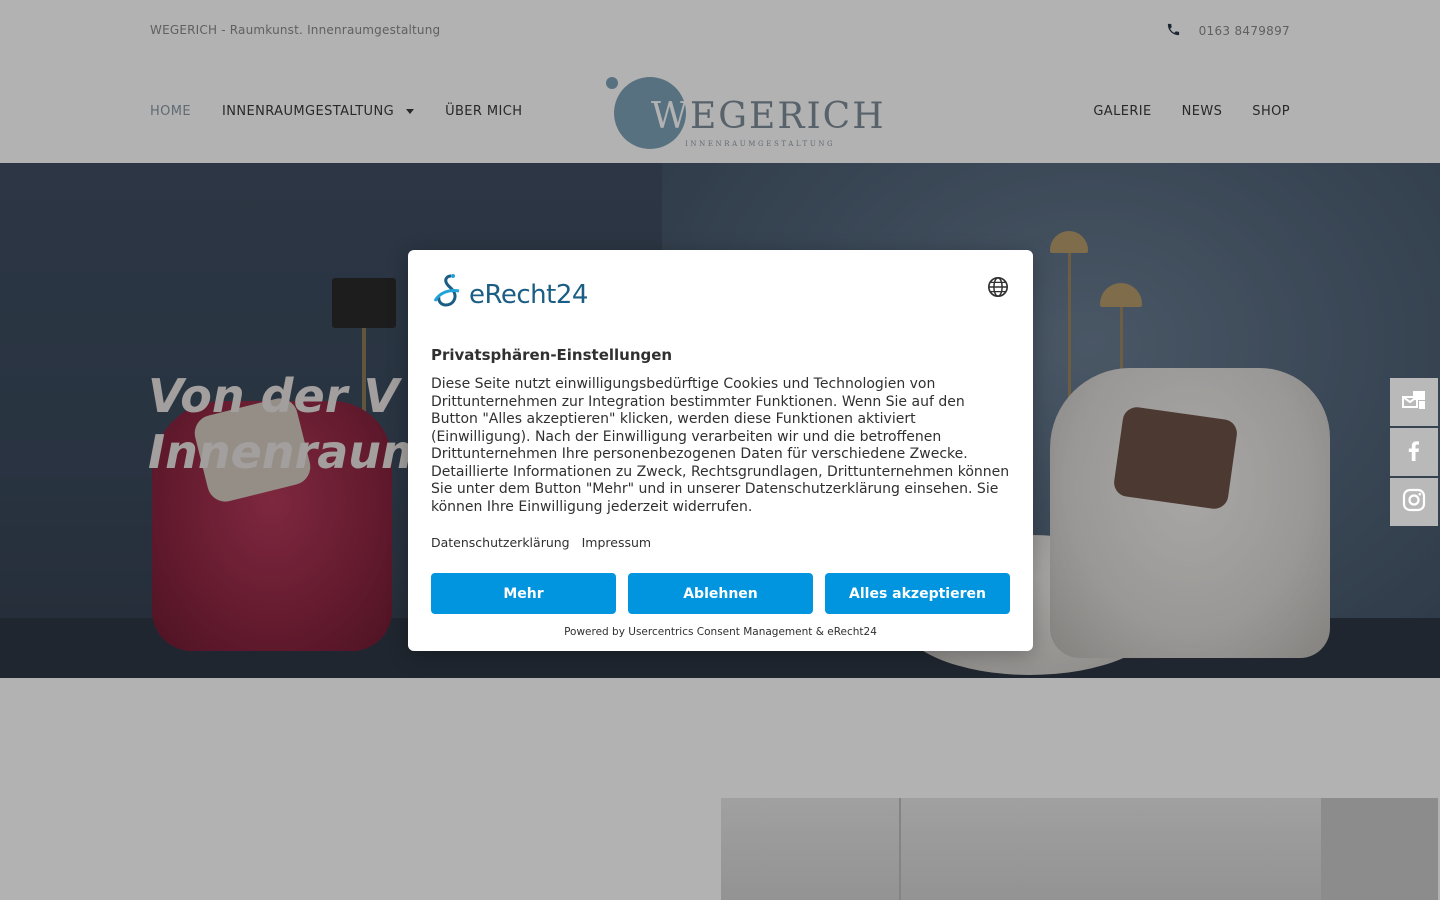 The image size is (1440, 900). I want to click on erecht24-logo: eRecht24, so click(509, 295).